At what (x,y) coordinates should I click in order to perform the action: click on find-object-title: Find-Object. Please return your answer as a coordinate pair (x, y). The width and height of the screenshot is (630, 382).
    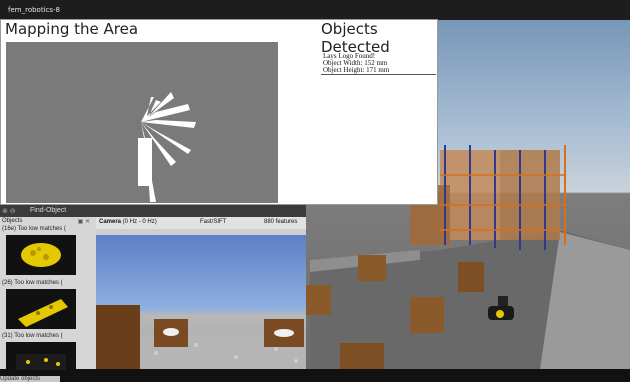
    Looking at the image, I should click on (48, 210).